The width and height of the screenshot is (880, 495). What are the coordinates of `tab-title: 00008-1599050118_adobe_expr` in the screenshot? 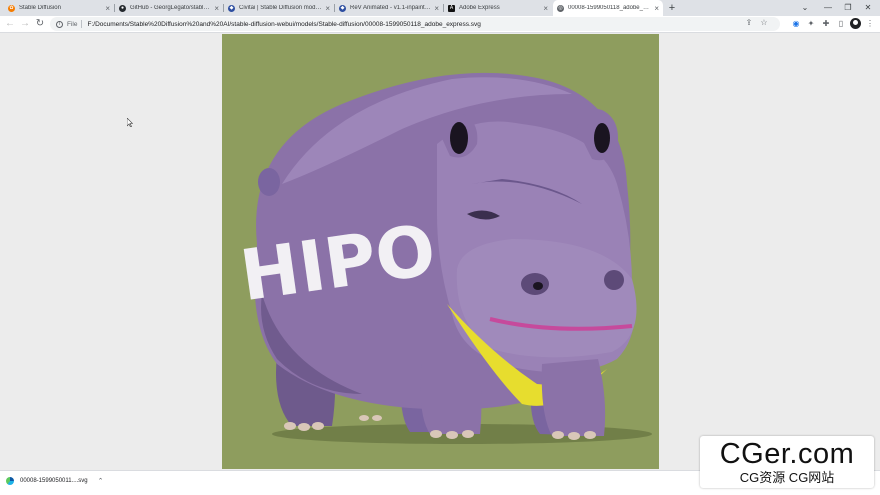 It's located at (610, 8).